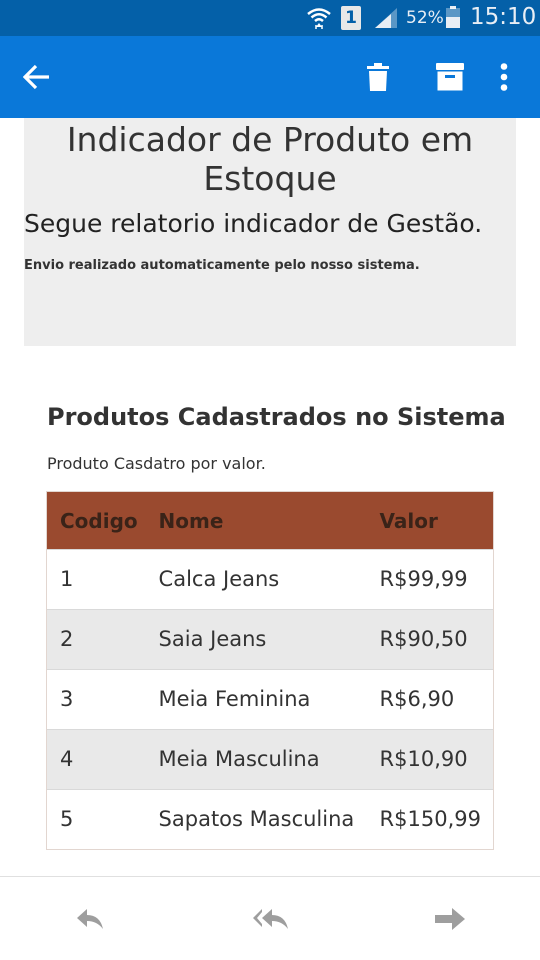 The height and width of the screenshot is (960, 540). What do you see at coordinates (423, 639) in the screenshot?
I see `cell-valor: R$90,50` at bounding box center [423, 639].